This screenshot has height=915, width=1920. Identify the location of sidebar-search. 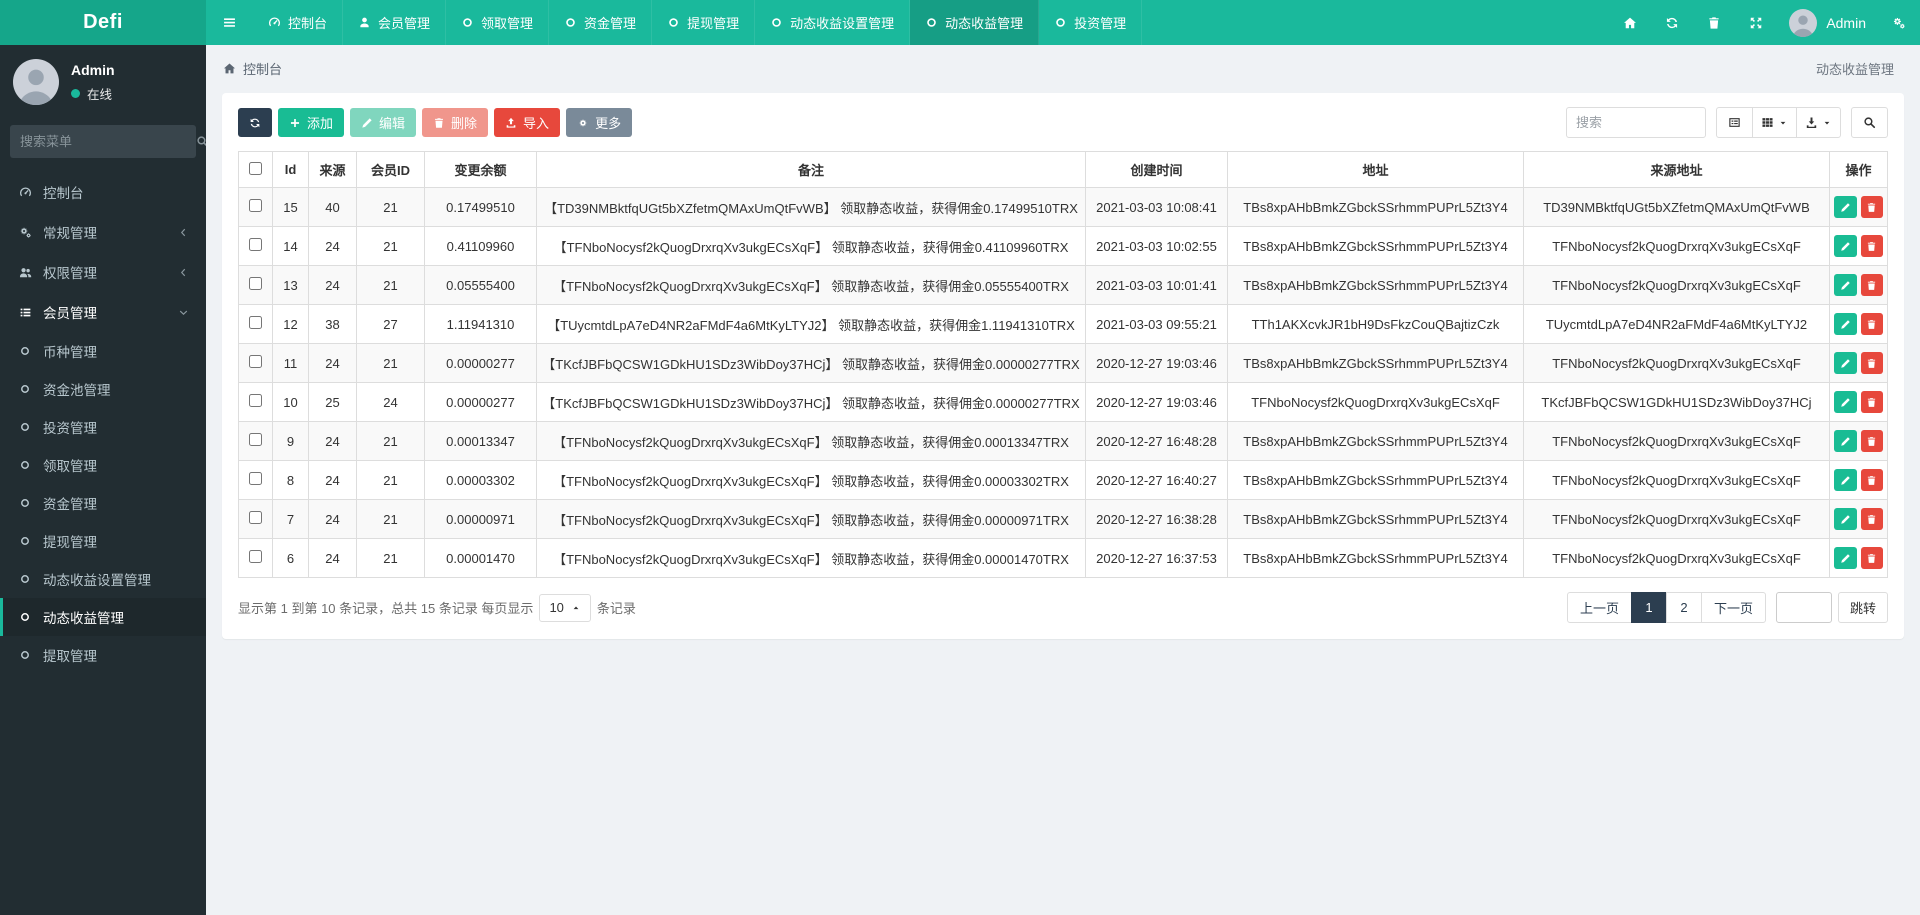
(109, 141).